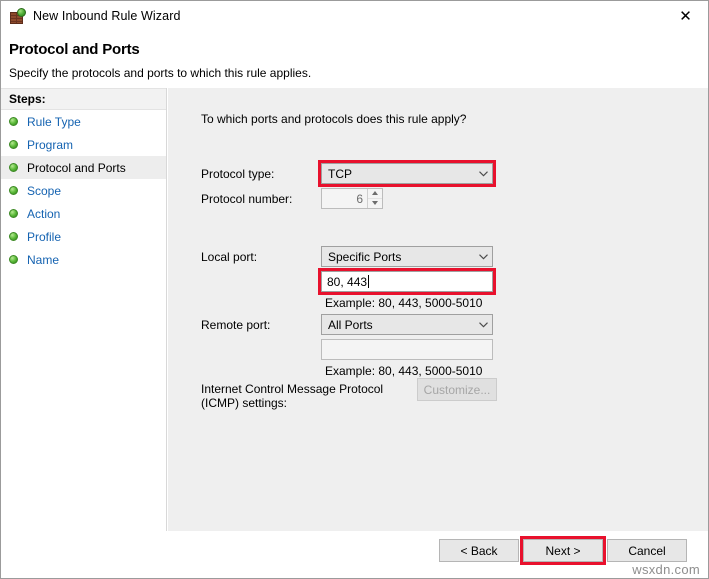 This screenshot has height=579, width=709. What do you see at coordinates (43, 259) in the screenshot?
I see `sidebar-item-label: Name` at bounding box center [43, 259].